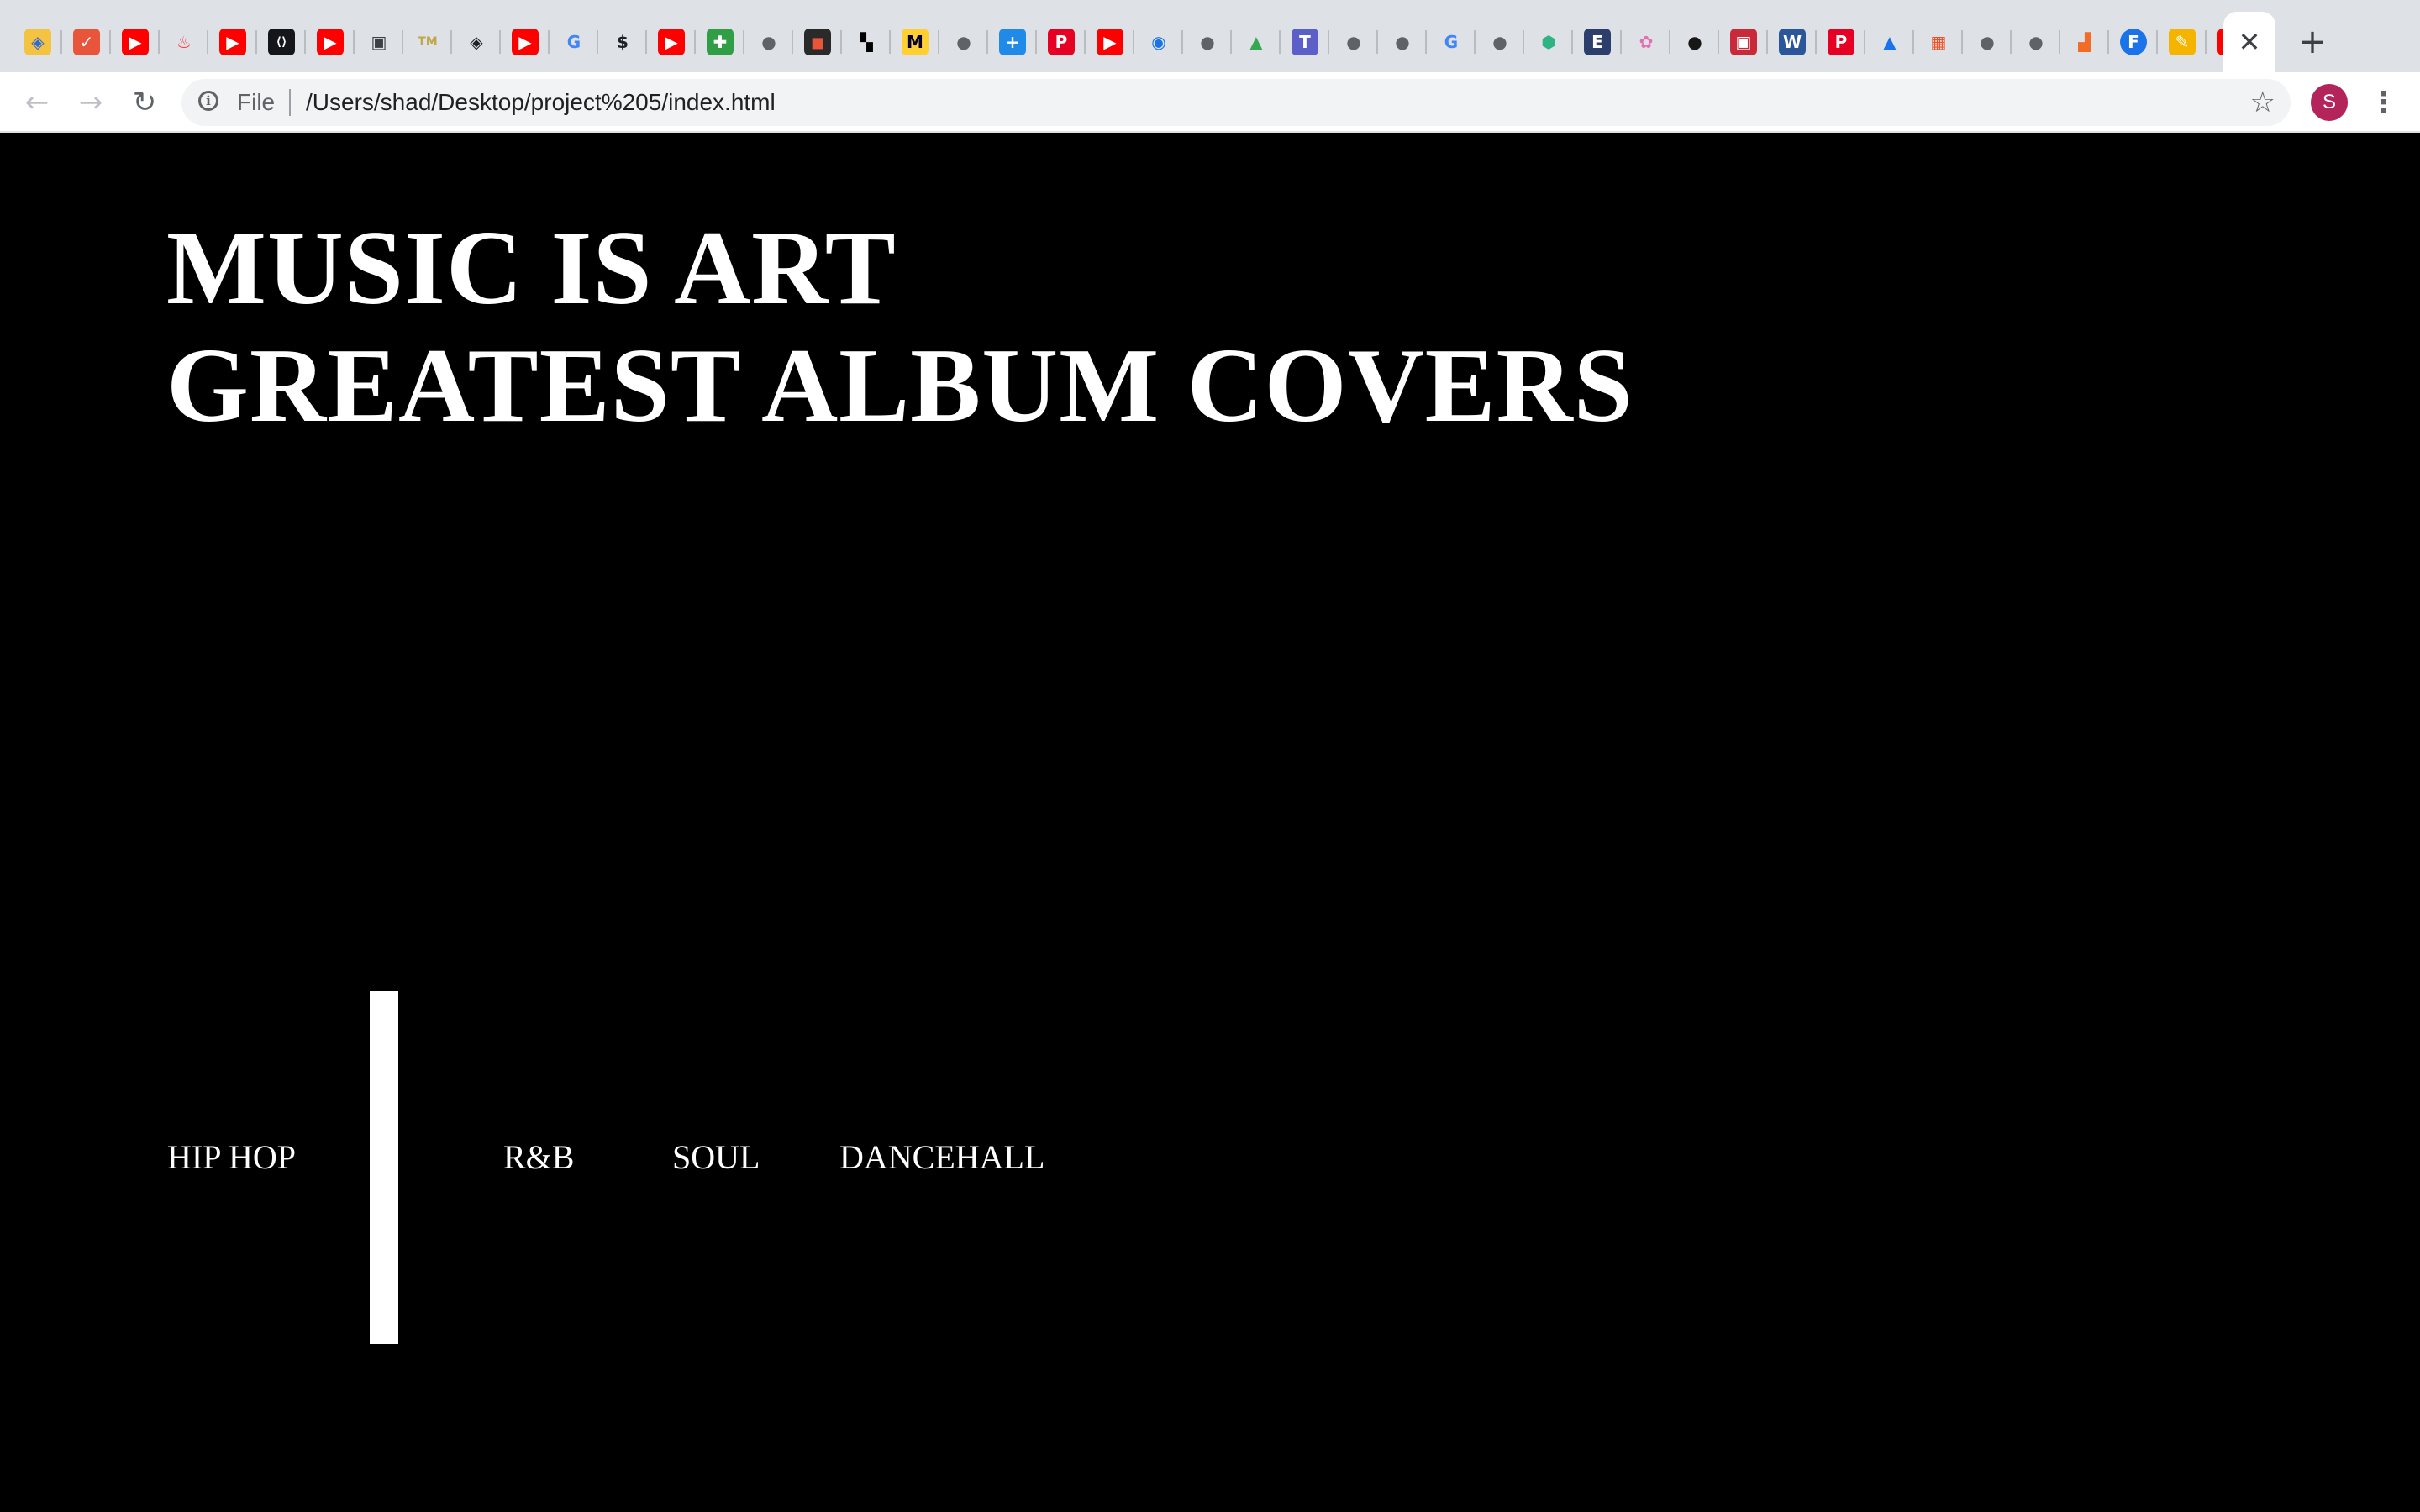 The image size is (2420, 1512). What do you see at coordinates (716, 1157) in the screenshot?
I see `genre-link-soul: SOUL` at bounding box center [716, 1157].